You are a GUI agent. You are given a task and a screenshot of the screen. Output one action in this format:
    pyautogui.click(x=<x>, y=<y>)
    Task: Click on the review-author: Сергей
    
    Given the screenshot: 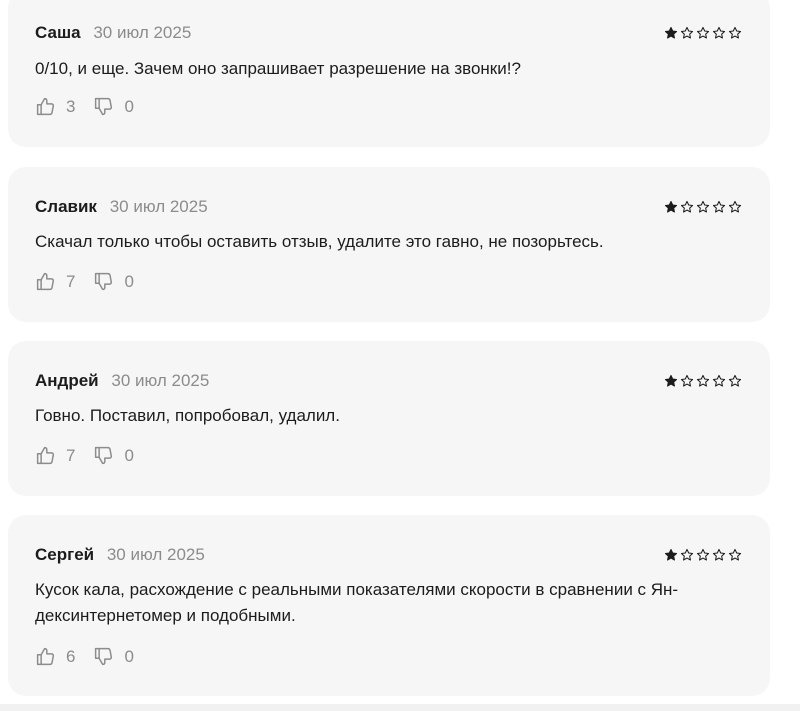 What is the action you would take?
    pyautogui.click(x=65, y=554)
    